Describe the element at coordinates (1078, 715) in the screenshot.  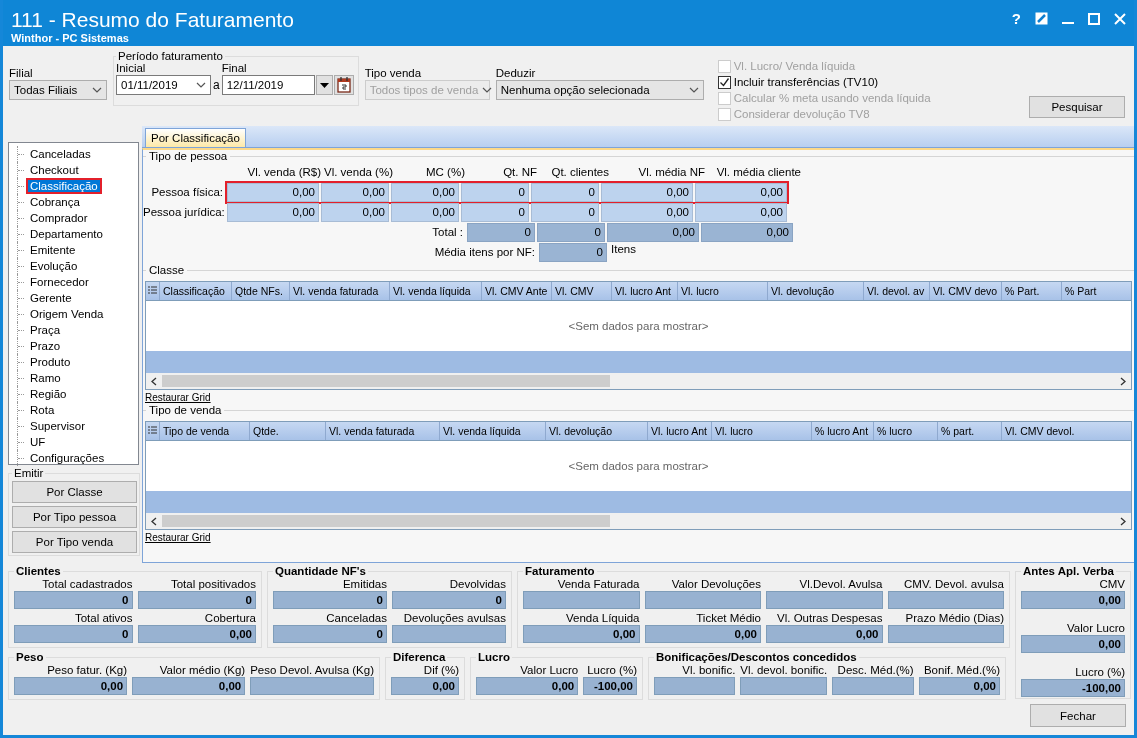
I see `close-button: Fechar` at that location.